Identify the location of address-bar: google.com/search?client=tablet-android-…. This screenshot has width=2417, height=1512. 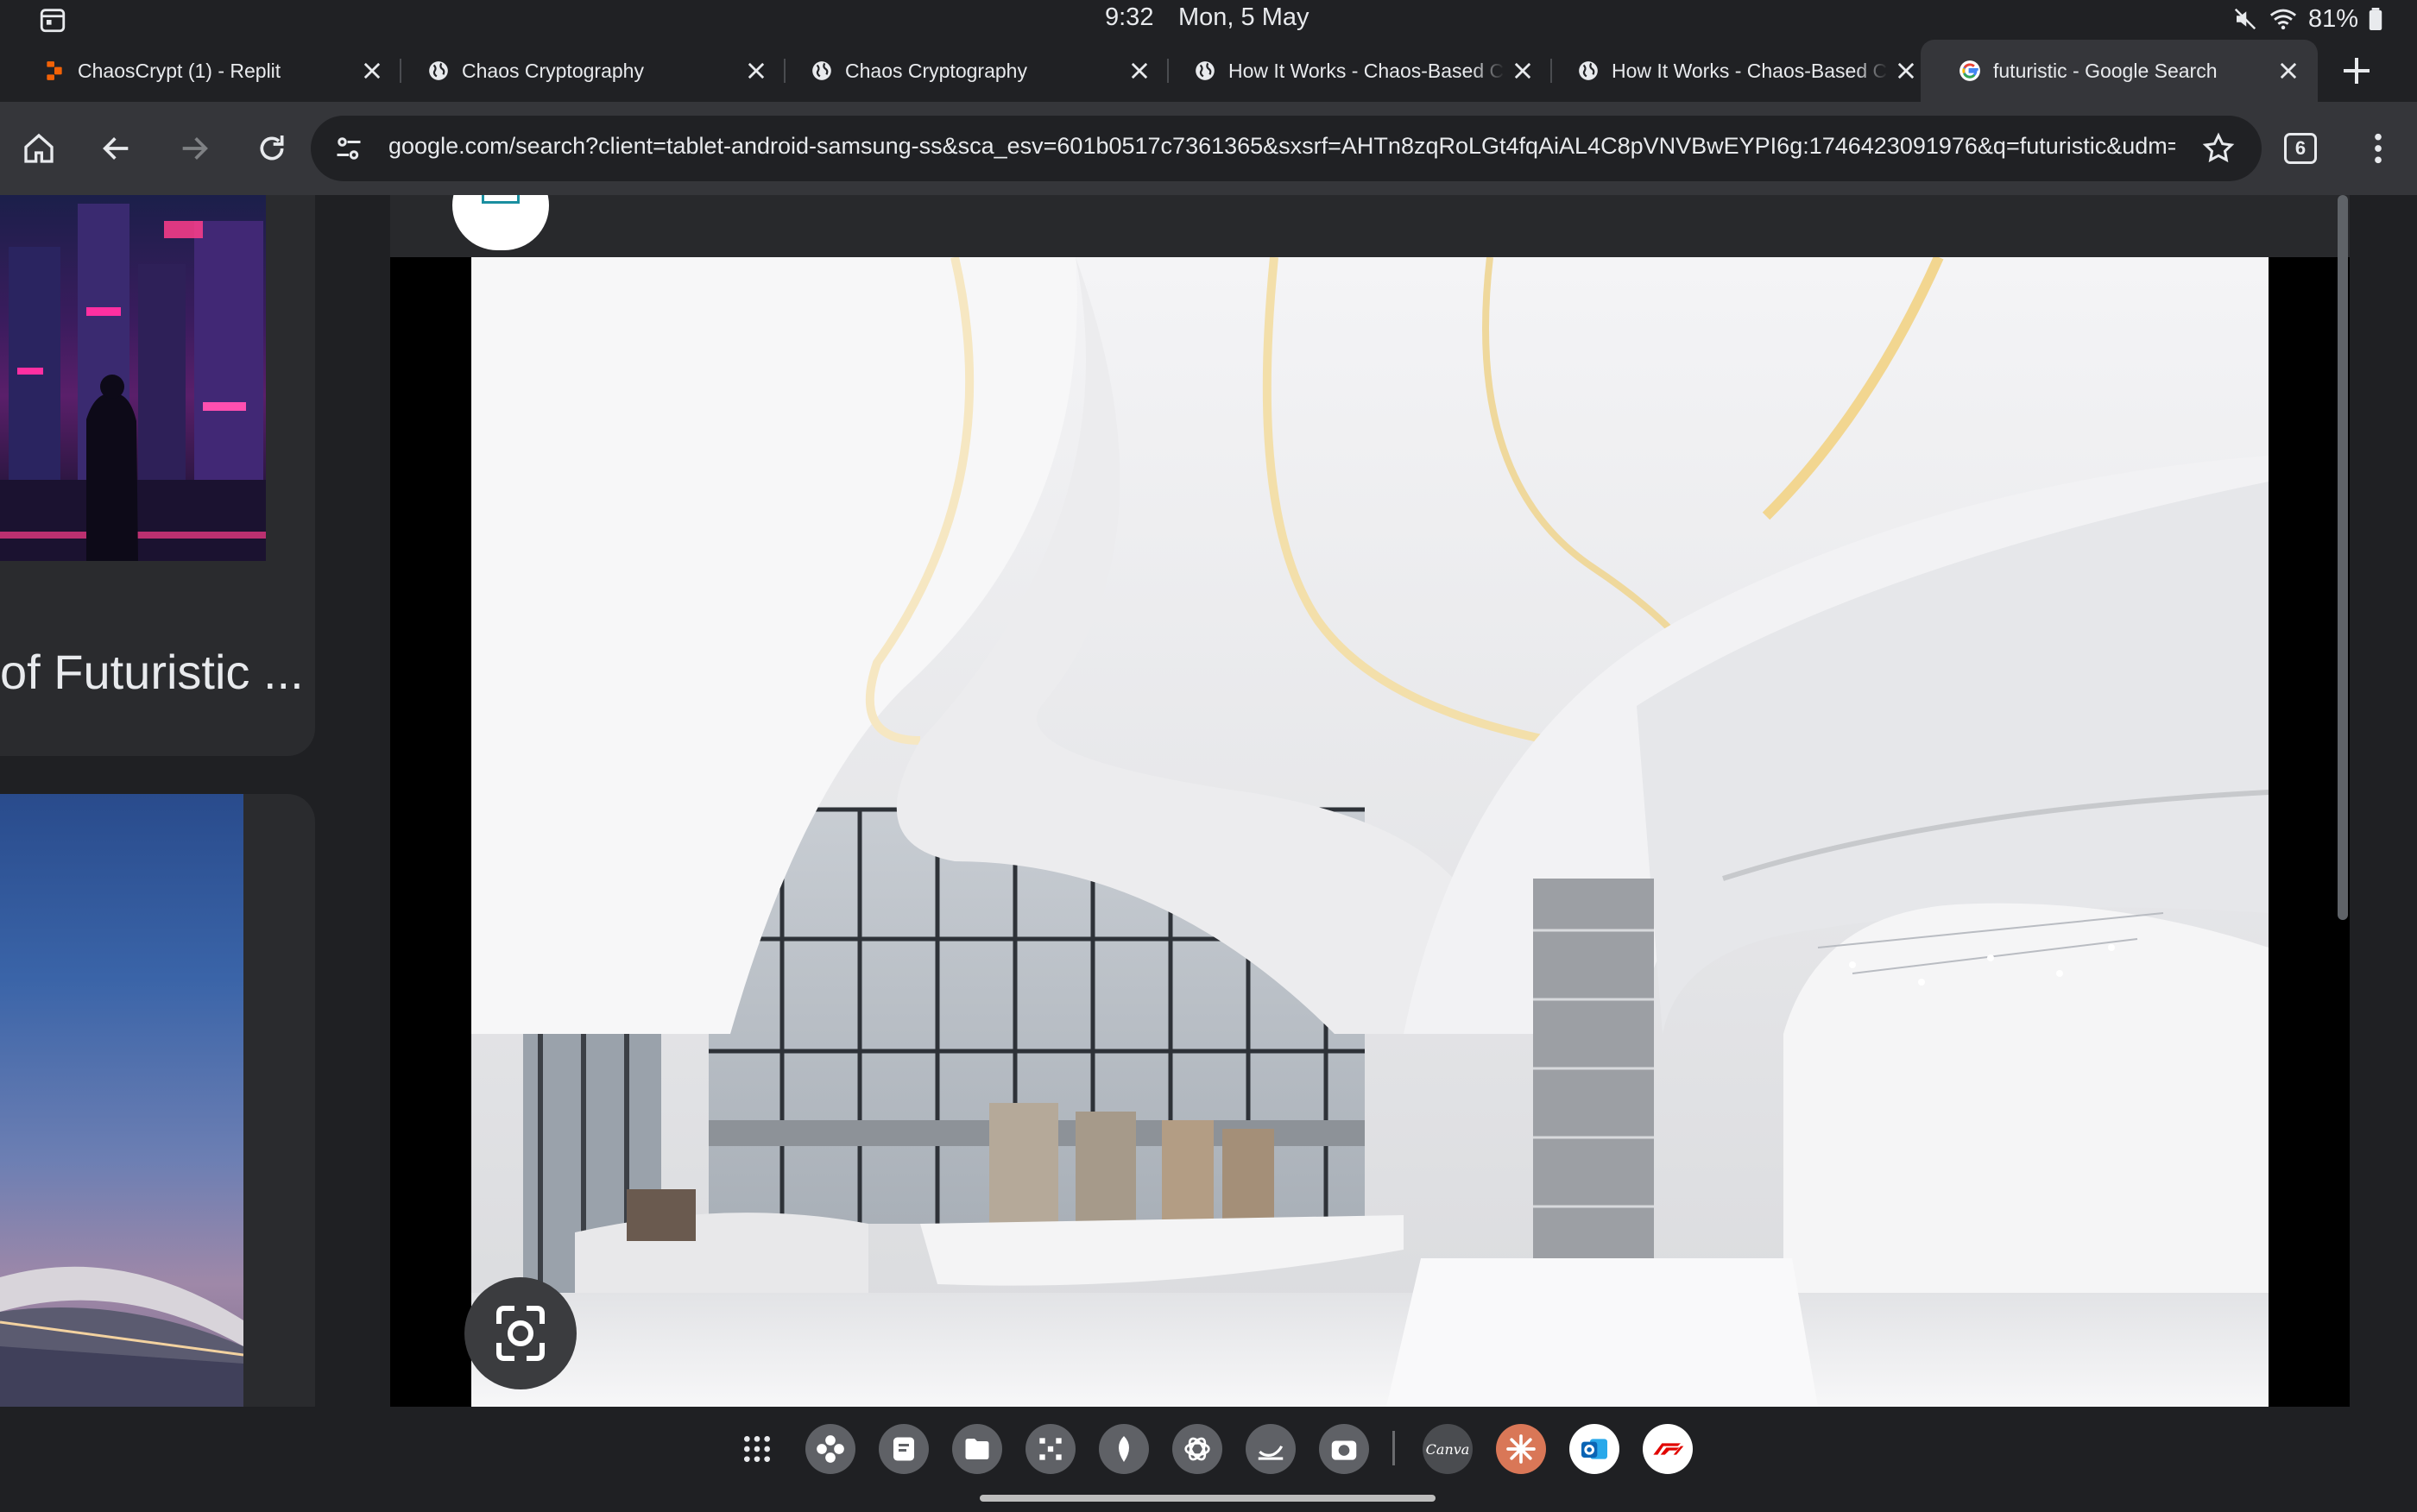
(1286, 148).